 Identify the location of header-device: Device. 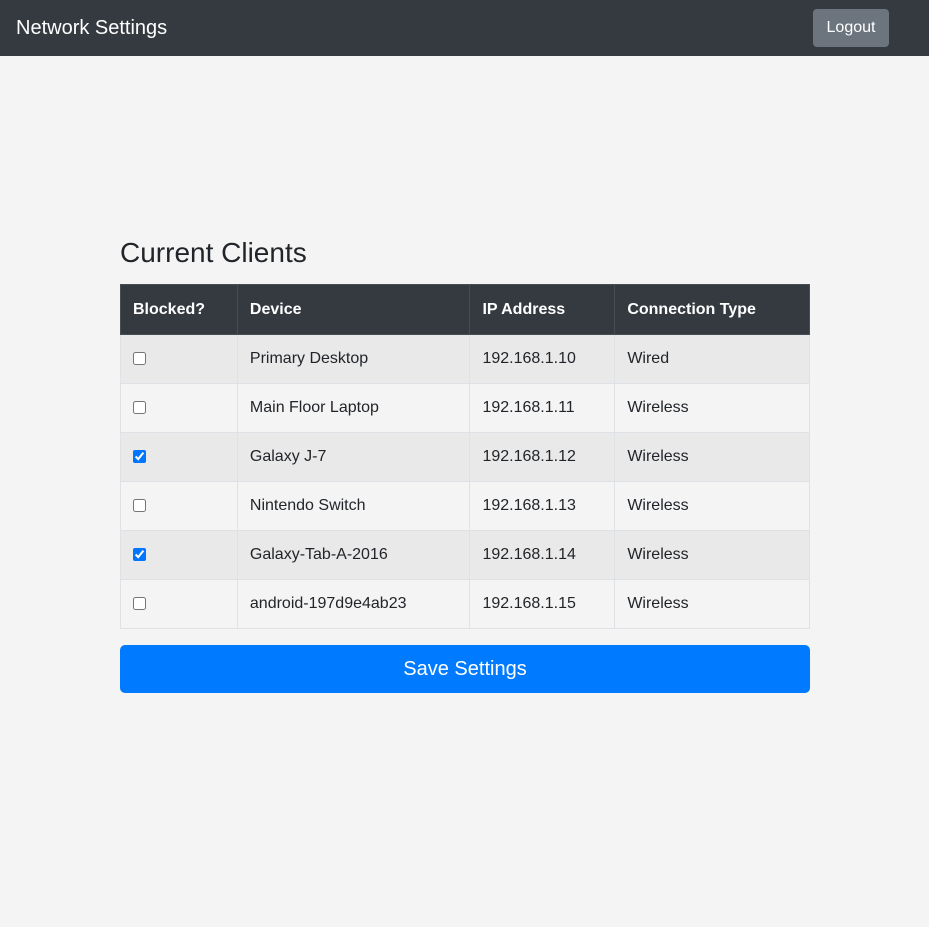
(353, 309).